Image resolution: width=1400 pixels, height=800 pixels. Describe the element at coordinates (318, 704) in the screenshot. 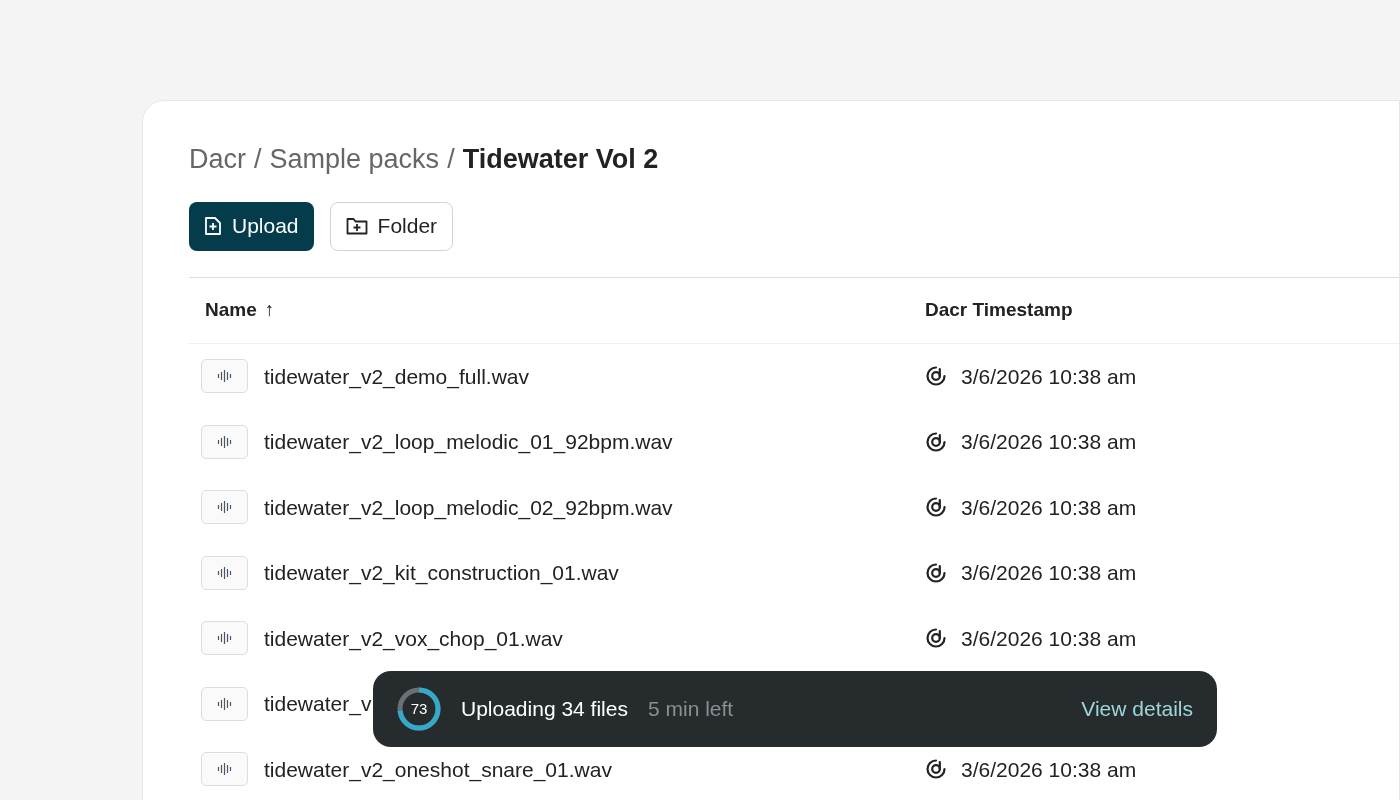

I see `file-name: tidewater_v` at that location.